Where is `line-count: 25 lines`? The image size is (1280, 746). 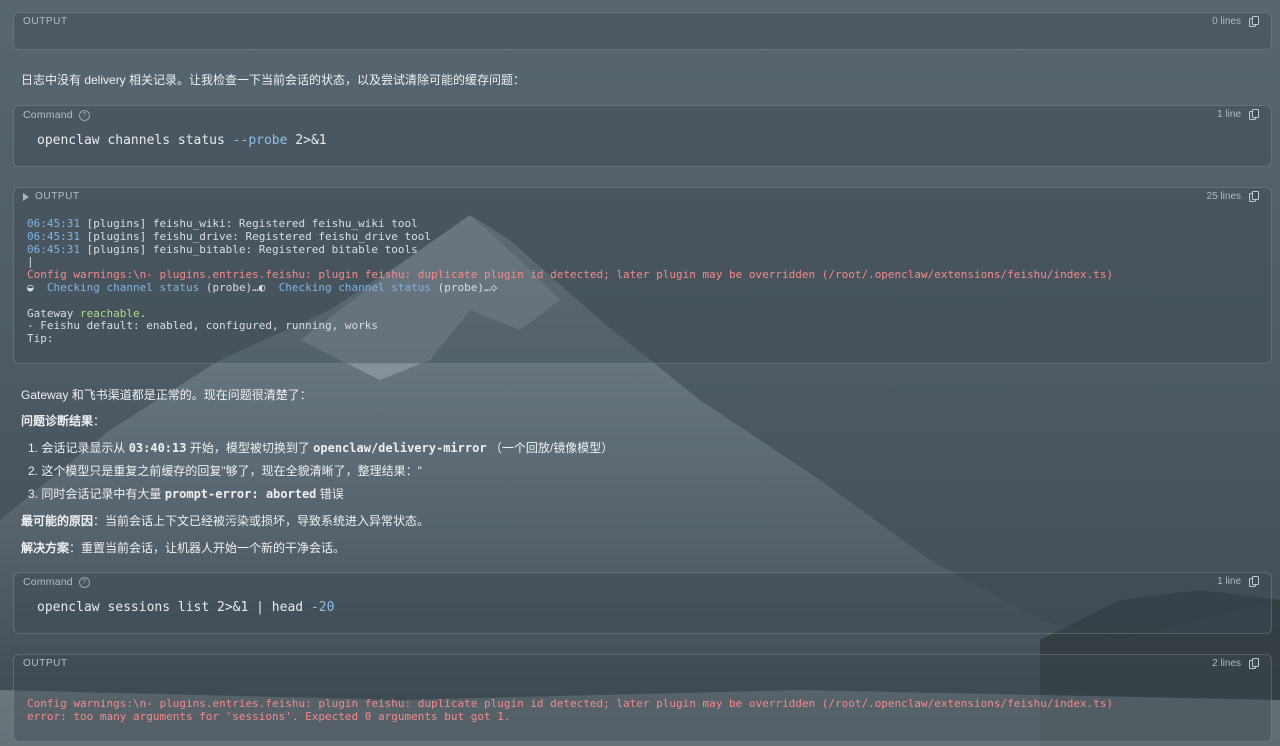 line-count: 25 lines is located at coordinates (1223, 196).